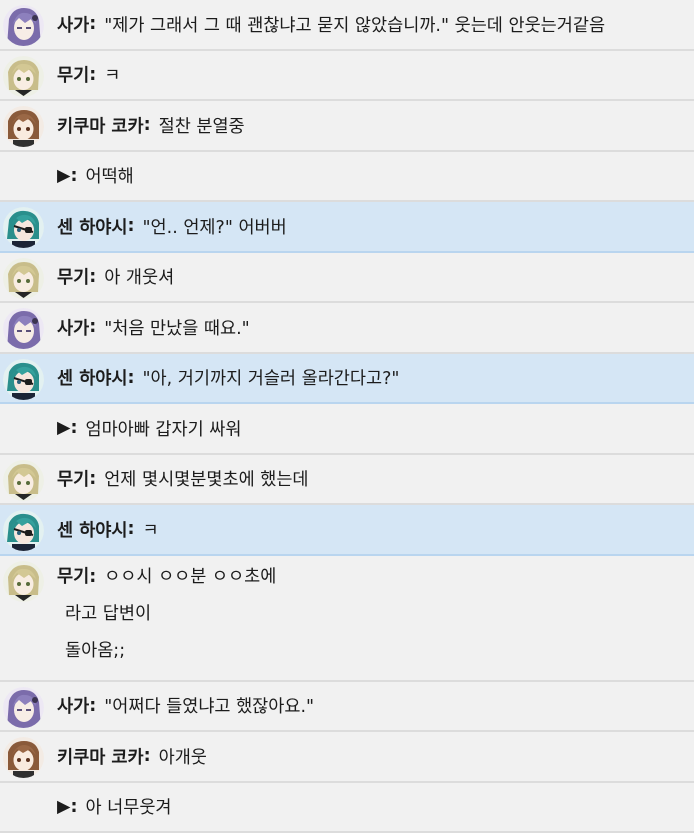  Describe the element at coordinates (347, 328) in the screenshot. I see `chat-message-row: 사가: "처음 만났을 때요."` at that location.